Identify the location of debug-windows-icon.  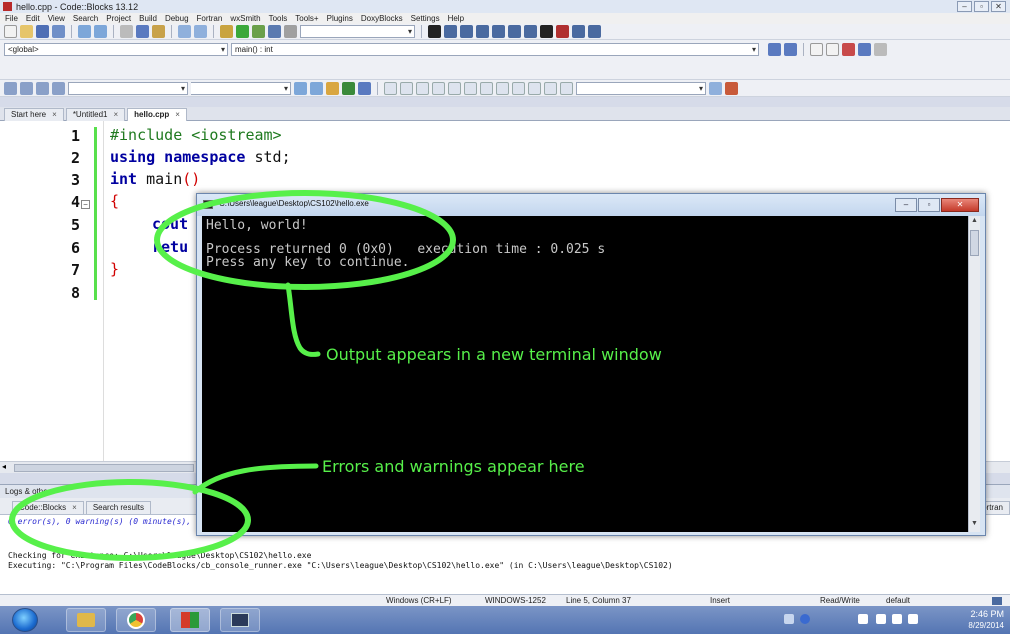
(578, 31).